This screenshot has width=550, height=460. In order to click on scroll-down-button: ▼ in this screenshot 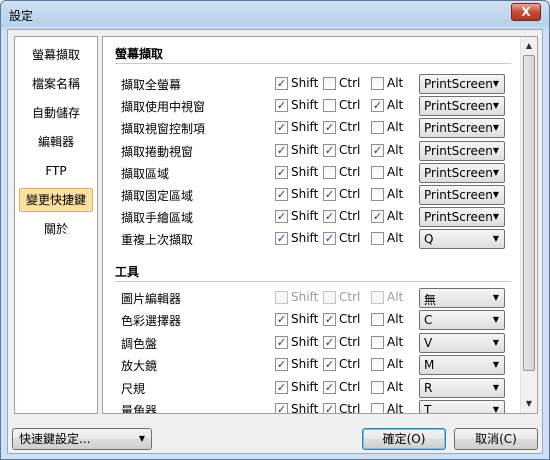, I will do `click(529, 404)`.